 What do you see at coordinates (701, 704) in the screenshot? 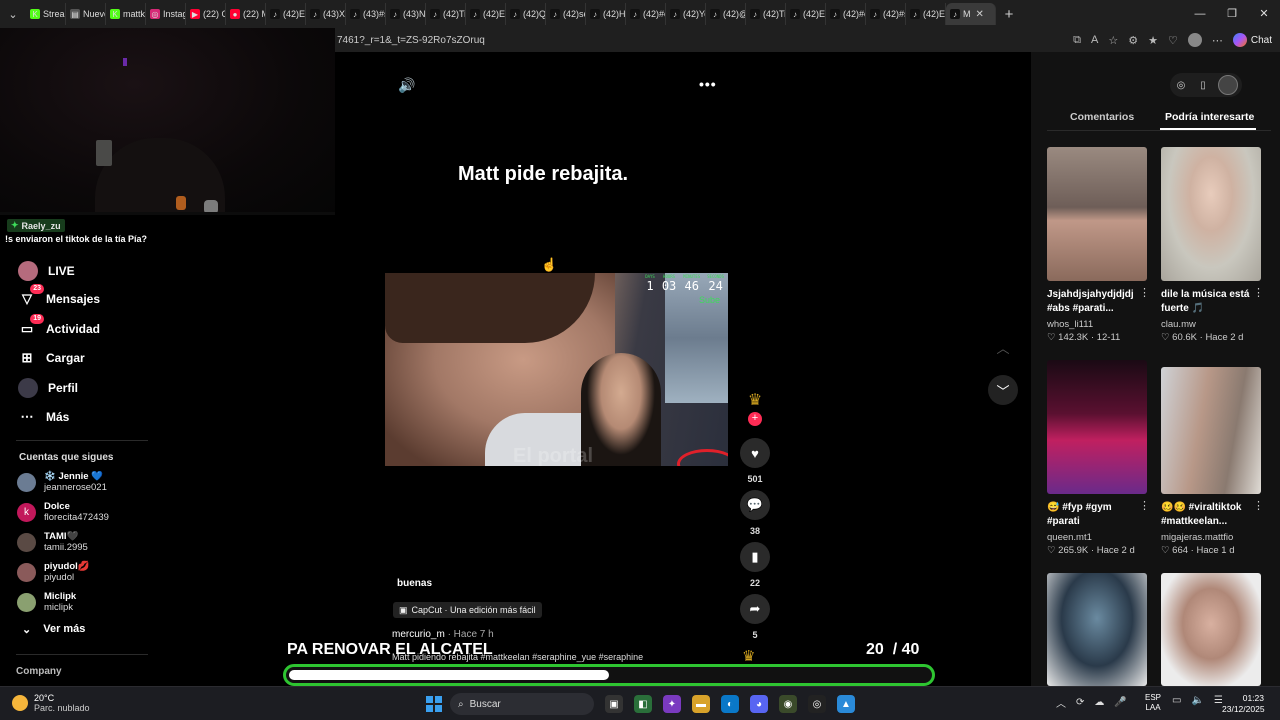
I see `file-explorer-icon: ▬` at bounding box center [701, 704].